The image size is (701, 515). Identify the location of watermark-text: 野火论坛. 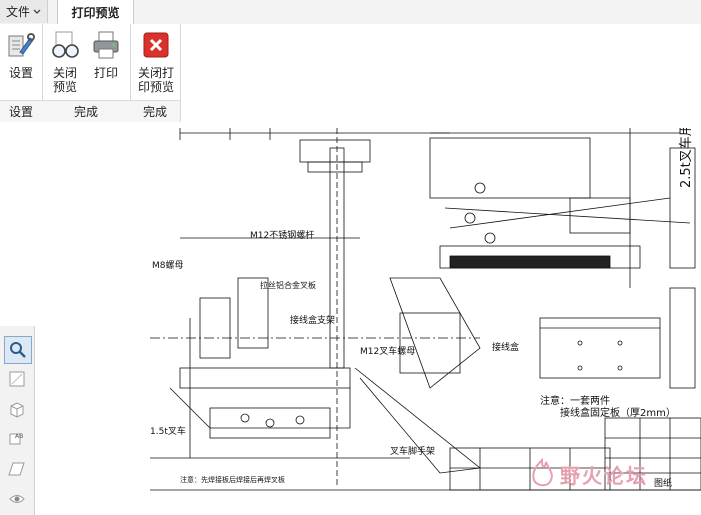
(604, 475).